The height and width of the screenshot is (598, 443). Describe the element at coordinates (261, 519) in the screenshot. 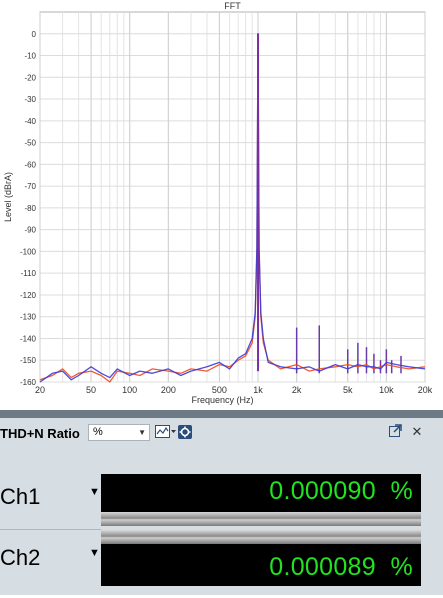

I see `level-bar-ch1` at that location.